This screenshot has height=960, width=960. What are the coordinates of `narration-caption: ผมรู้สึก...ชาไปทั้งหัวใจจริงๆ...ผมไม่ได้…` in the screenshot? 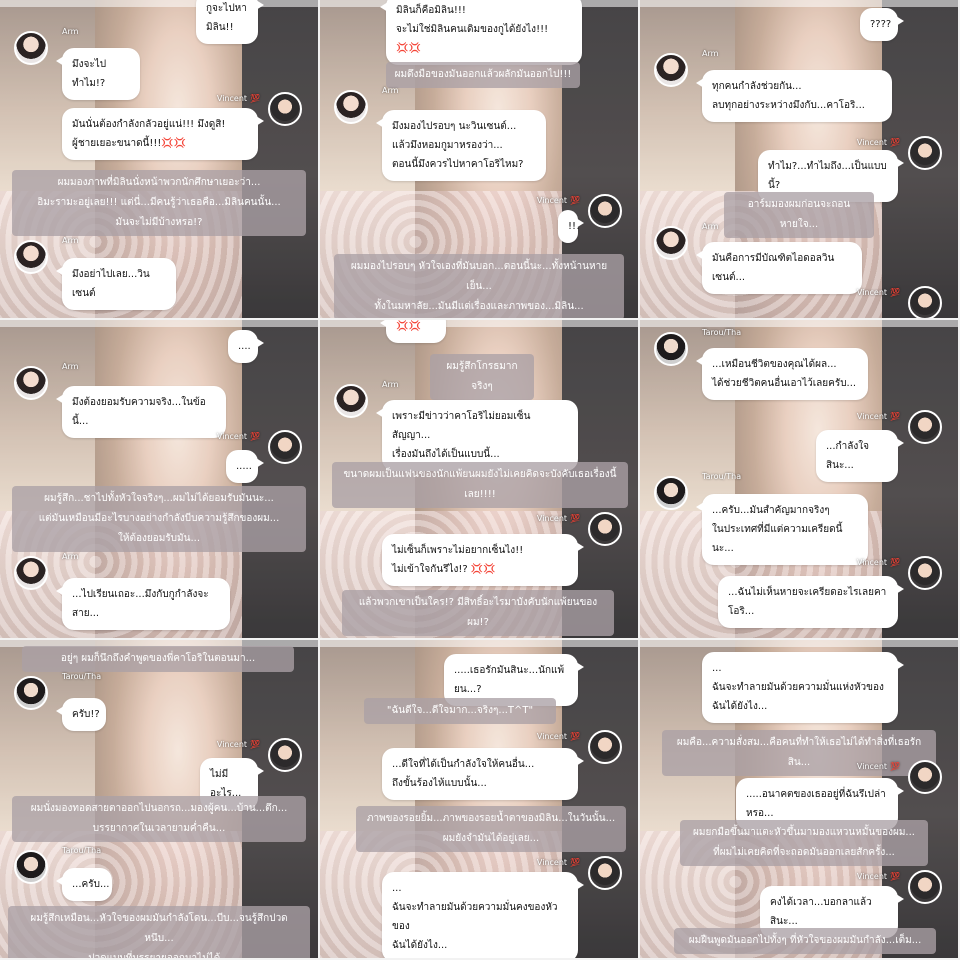 It's located at (159, 519).